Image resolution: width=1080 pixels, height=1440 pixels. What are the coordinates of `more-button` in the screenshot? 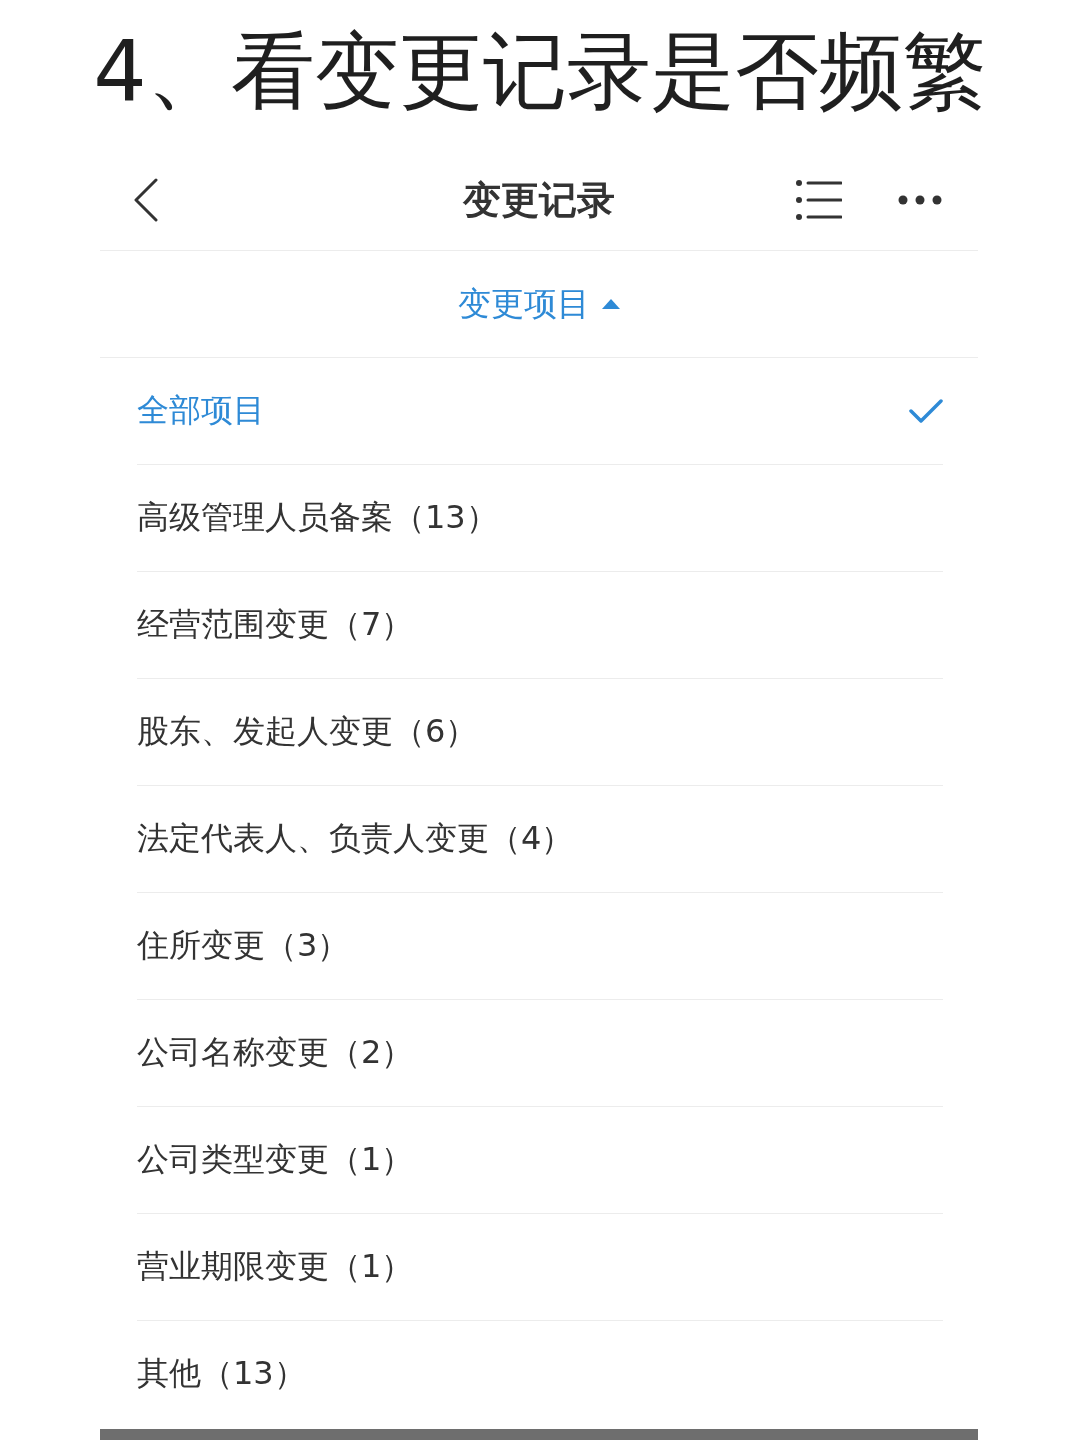 It's located at (920, 200).